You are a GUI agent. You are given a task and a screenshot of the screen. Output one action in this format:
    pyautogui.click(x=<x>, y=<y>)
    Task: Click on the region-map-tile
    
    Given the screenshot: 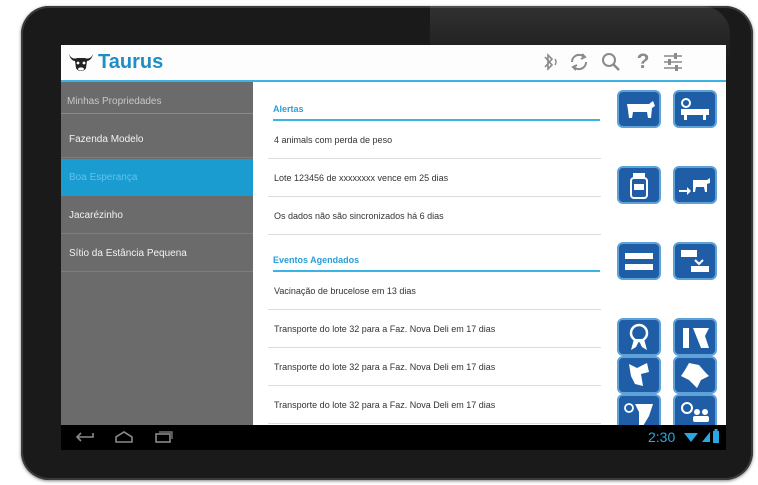 What is the action you would take?
    pyautogui.click(x=695, y=375)
    